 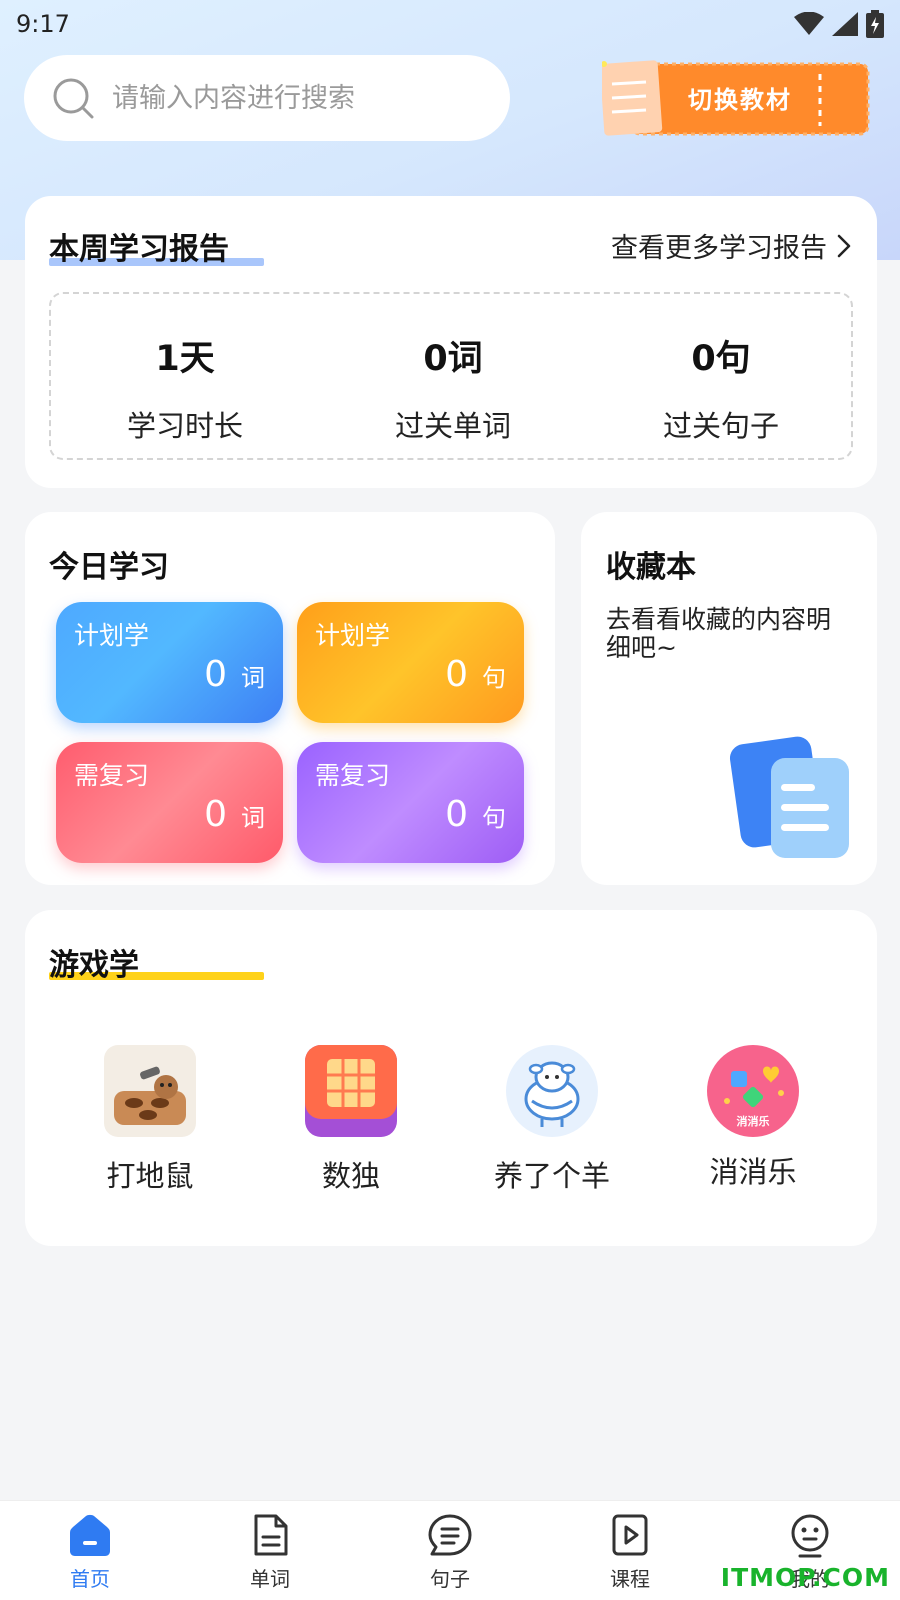 I want to click on game-sheep: 养了个羊, so click(x=552, y=1120).